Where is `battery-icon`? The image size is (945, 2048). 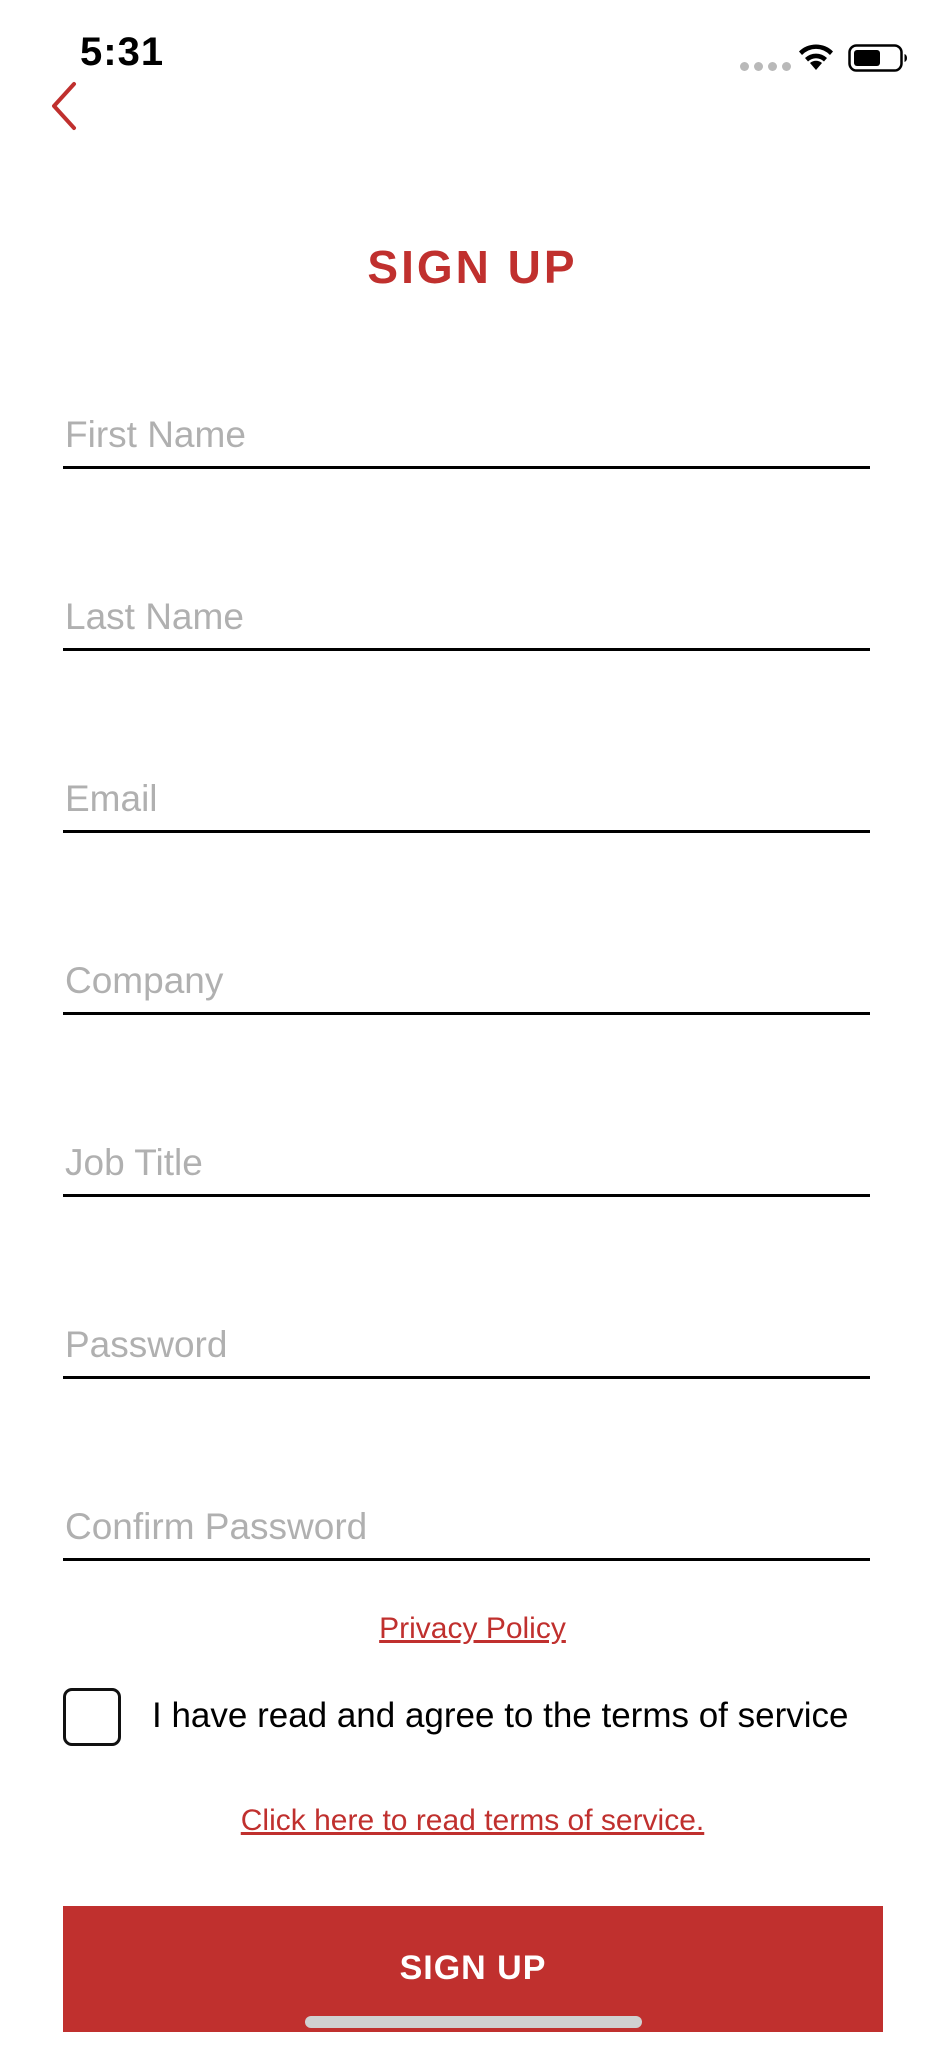 battery-icon is located at coordinates (877, 58).